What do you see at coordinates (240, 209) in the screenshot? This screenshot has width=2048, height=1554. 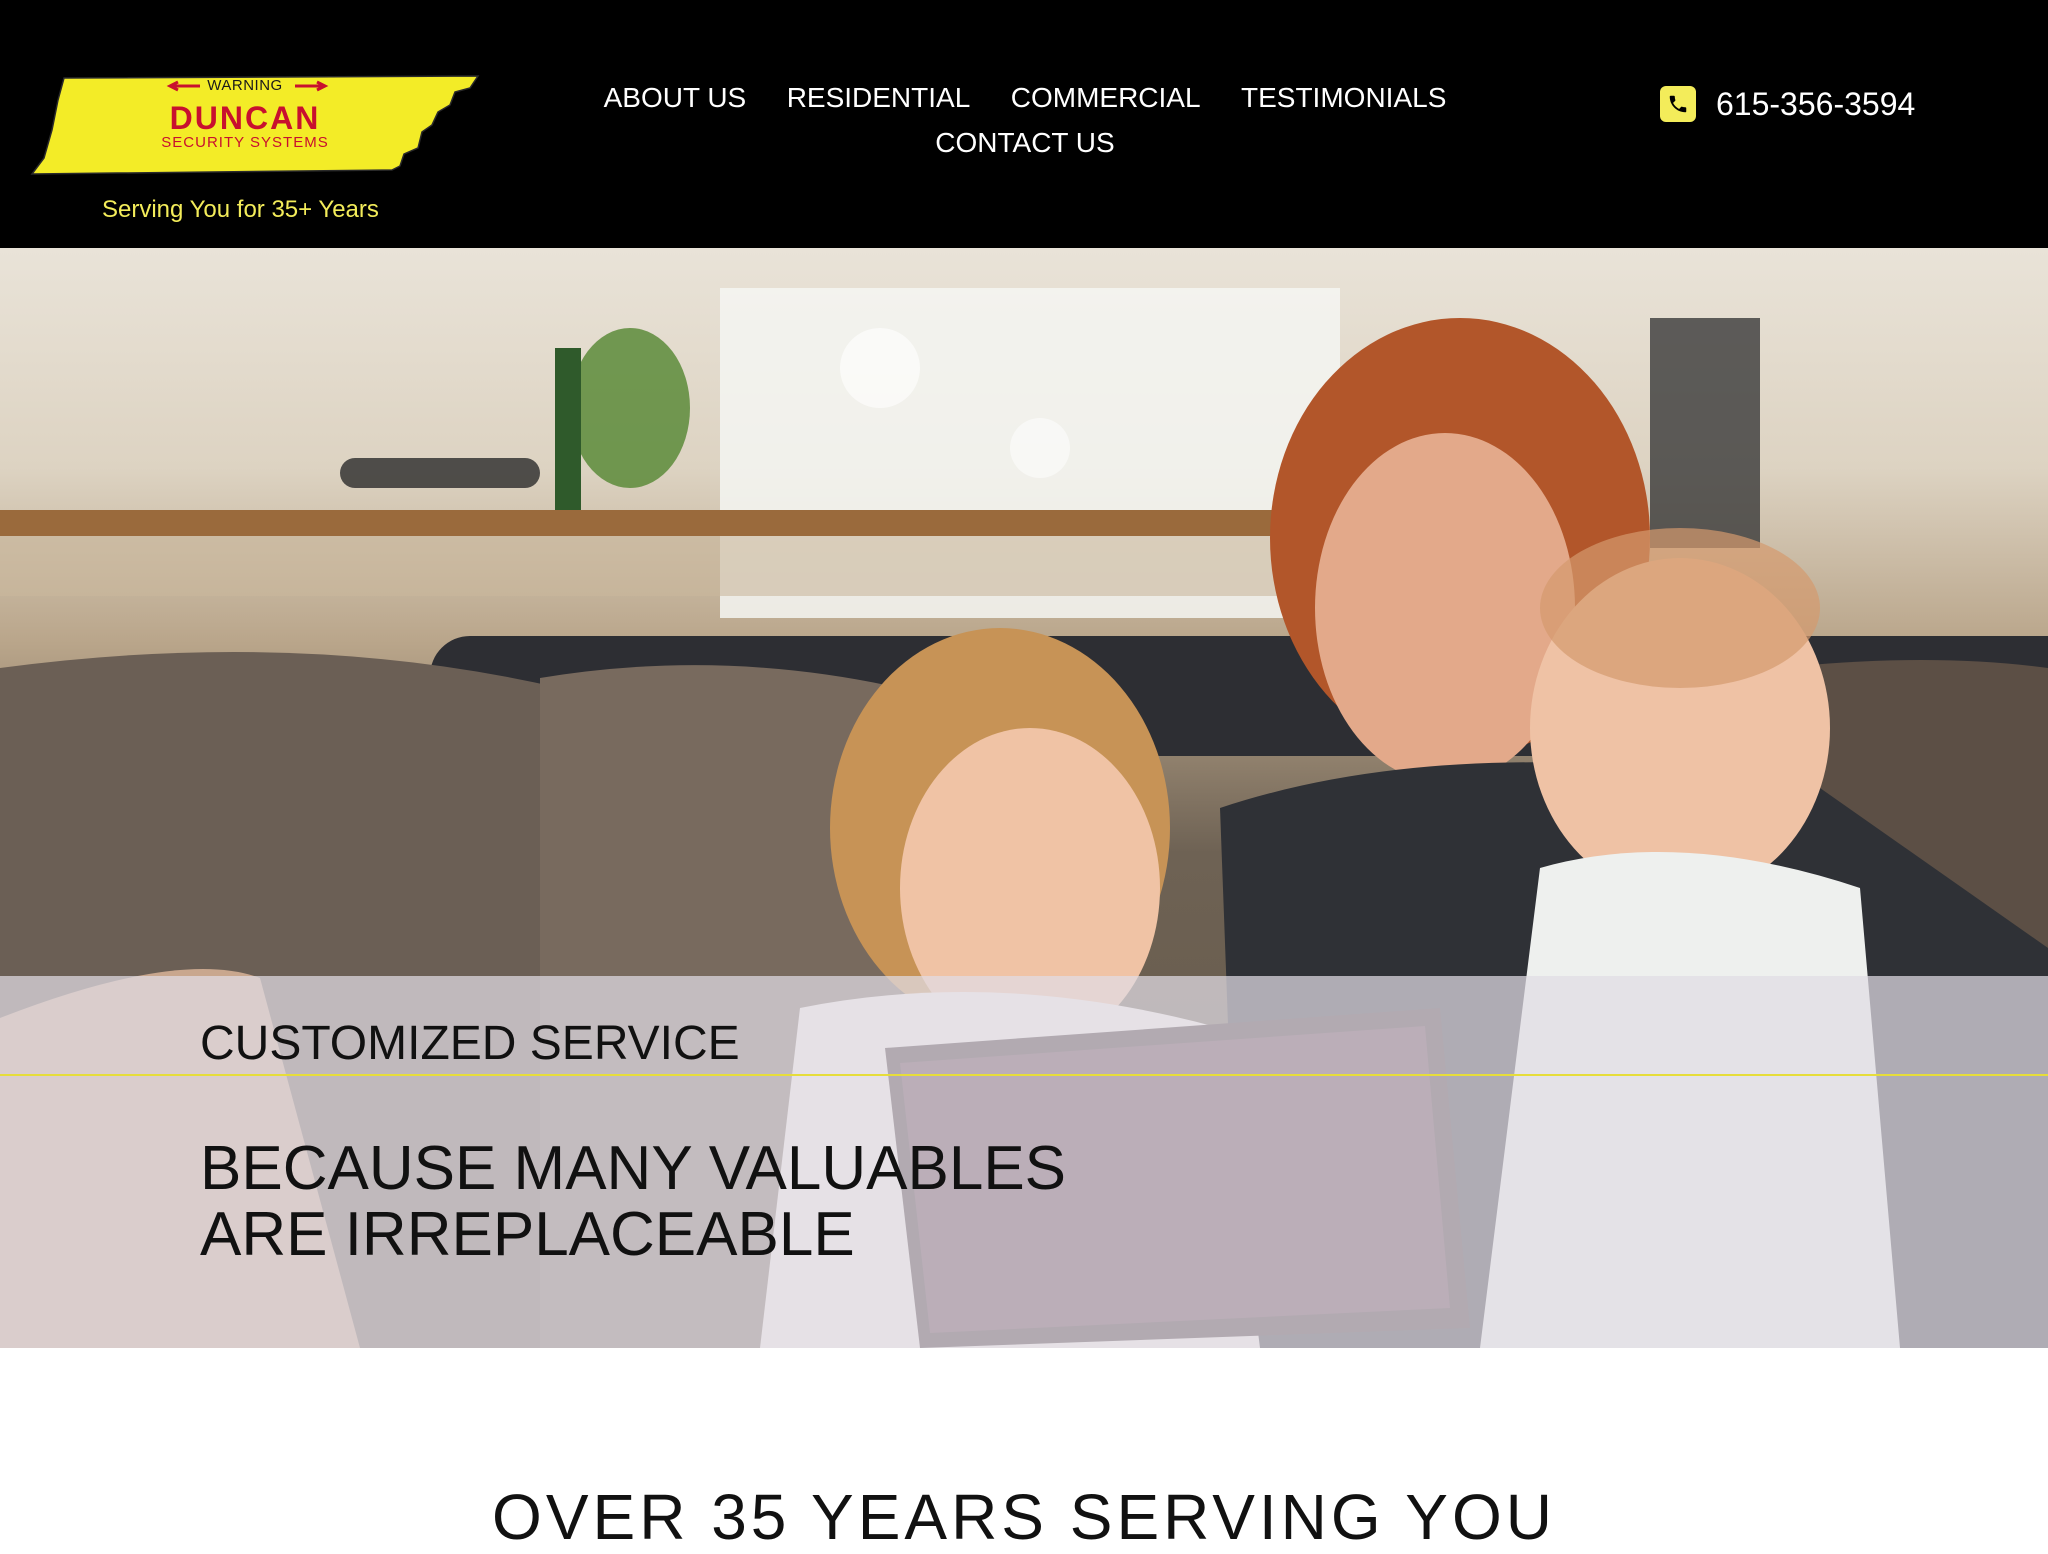 I see `tagline: Serving You for 35+ Years` at bounding box center [240, 209].